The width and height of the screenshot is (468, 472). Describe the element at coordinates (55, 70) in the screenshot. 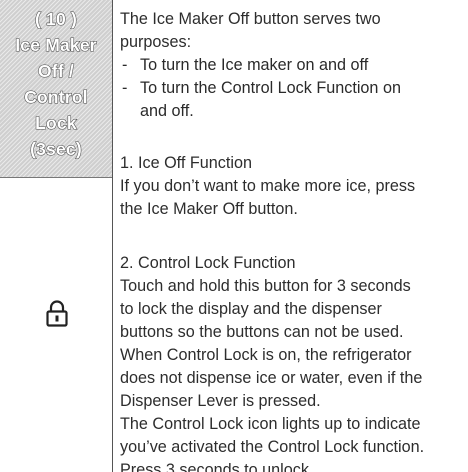

I see `label-line-off: Off /` at that location.